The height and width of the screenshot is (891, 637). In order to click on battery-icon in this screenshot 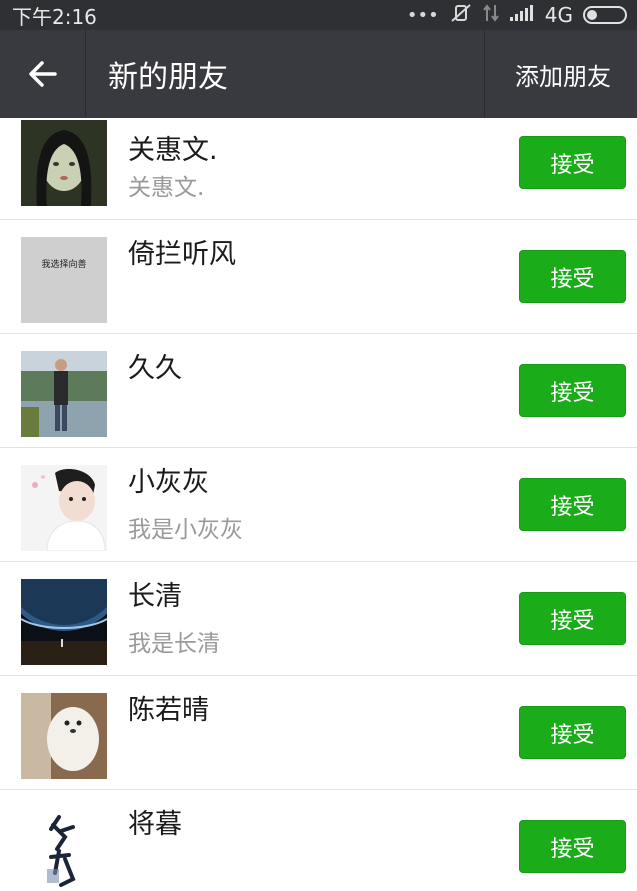, I will do `click(605, 15)`.